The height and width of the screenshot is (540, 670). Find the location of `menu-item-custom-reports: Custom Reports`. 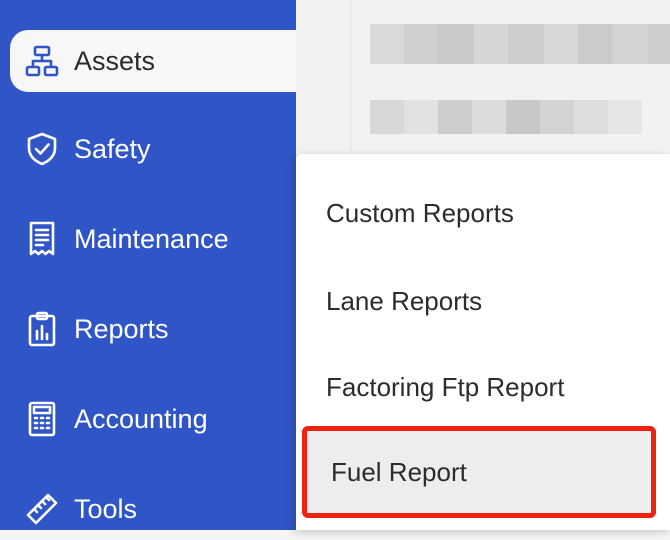

menu-item-custom-reports: Custom Reports is located at coordinates (476, 213).